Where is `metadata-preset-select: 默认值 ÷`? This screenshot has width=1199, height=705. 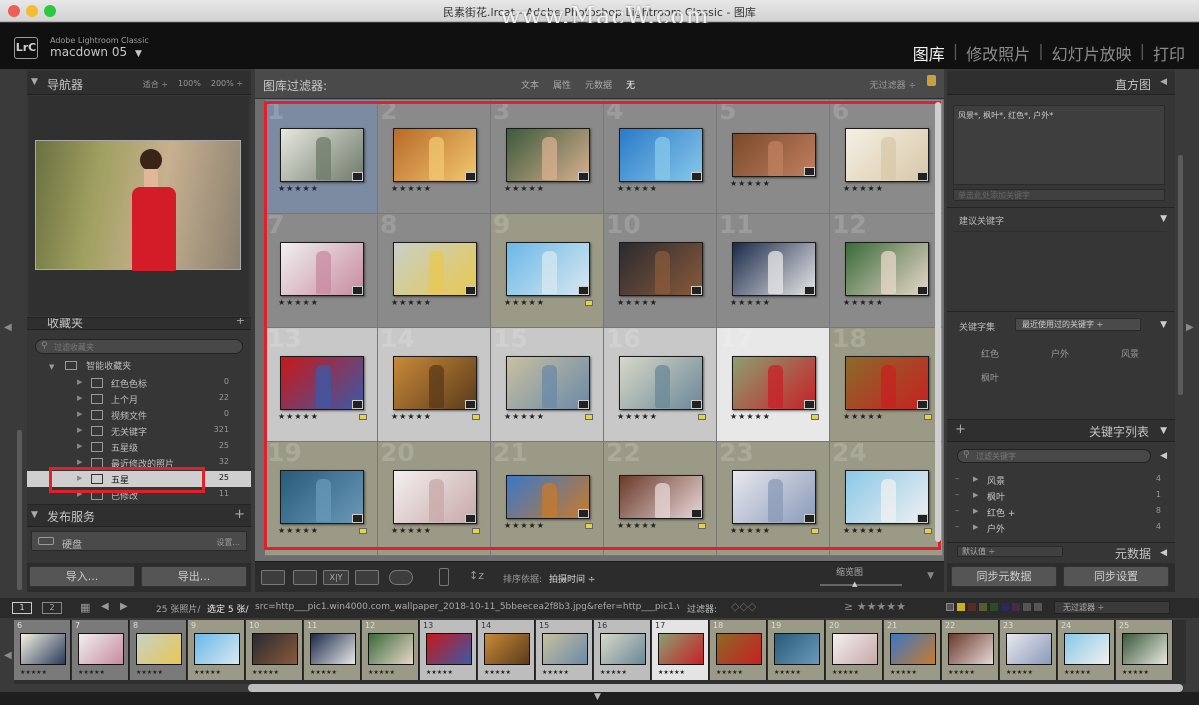 metadata-preset-select: 默认值 ÷ is located at coordinates (1010, 551).